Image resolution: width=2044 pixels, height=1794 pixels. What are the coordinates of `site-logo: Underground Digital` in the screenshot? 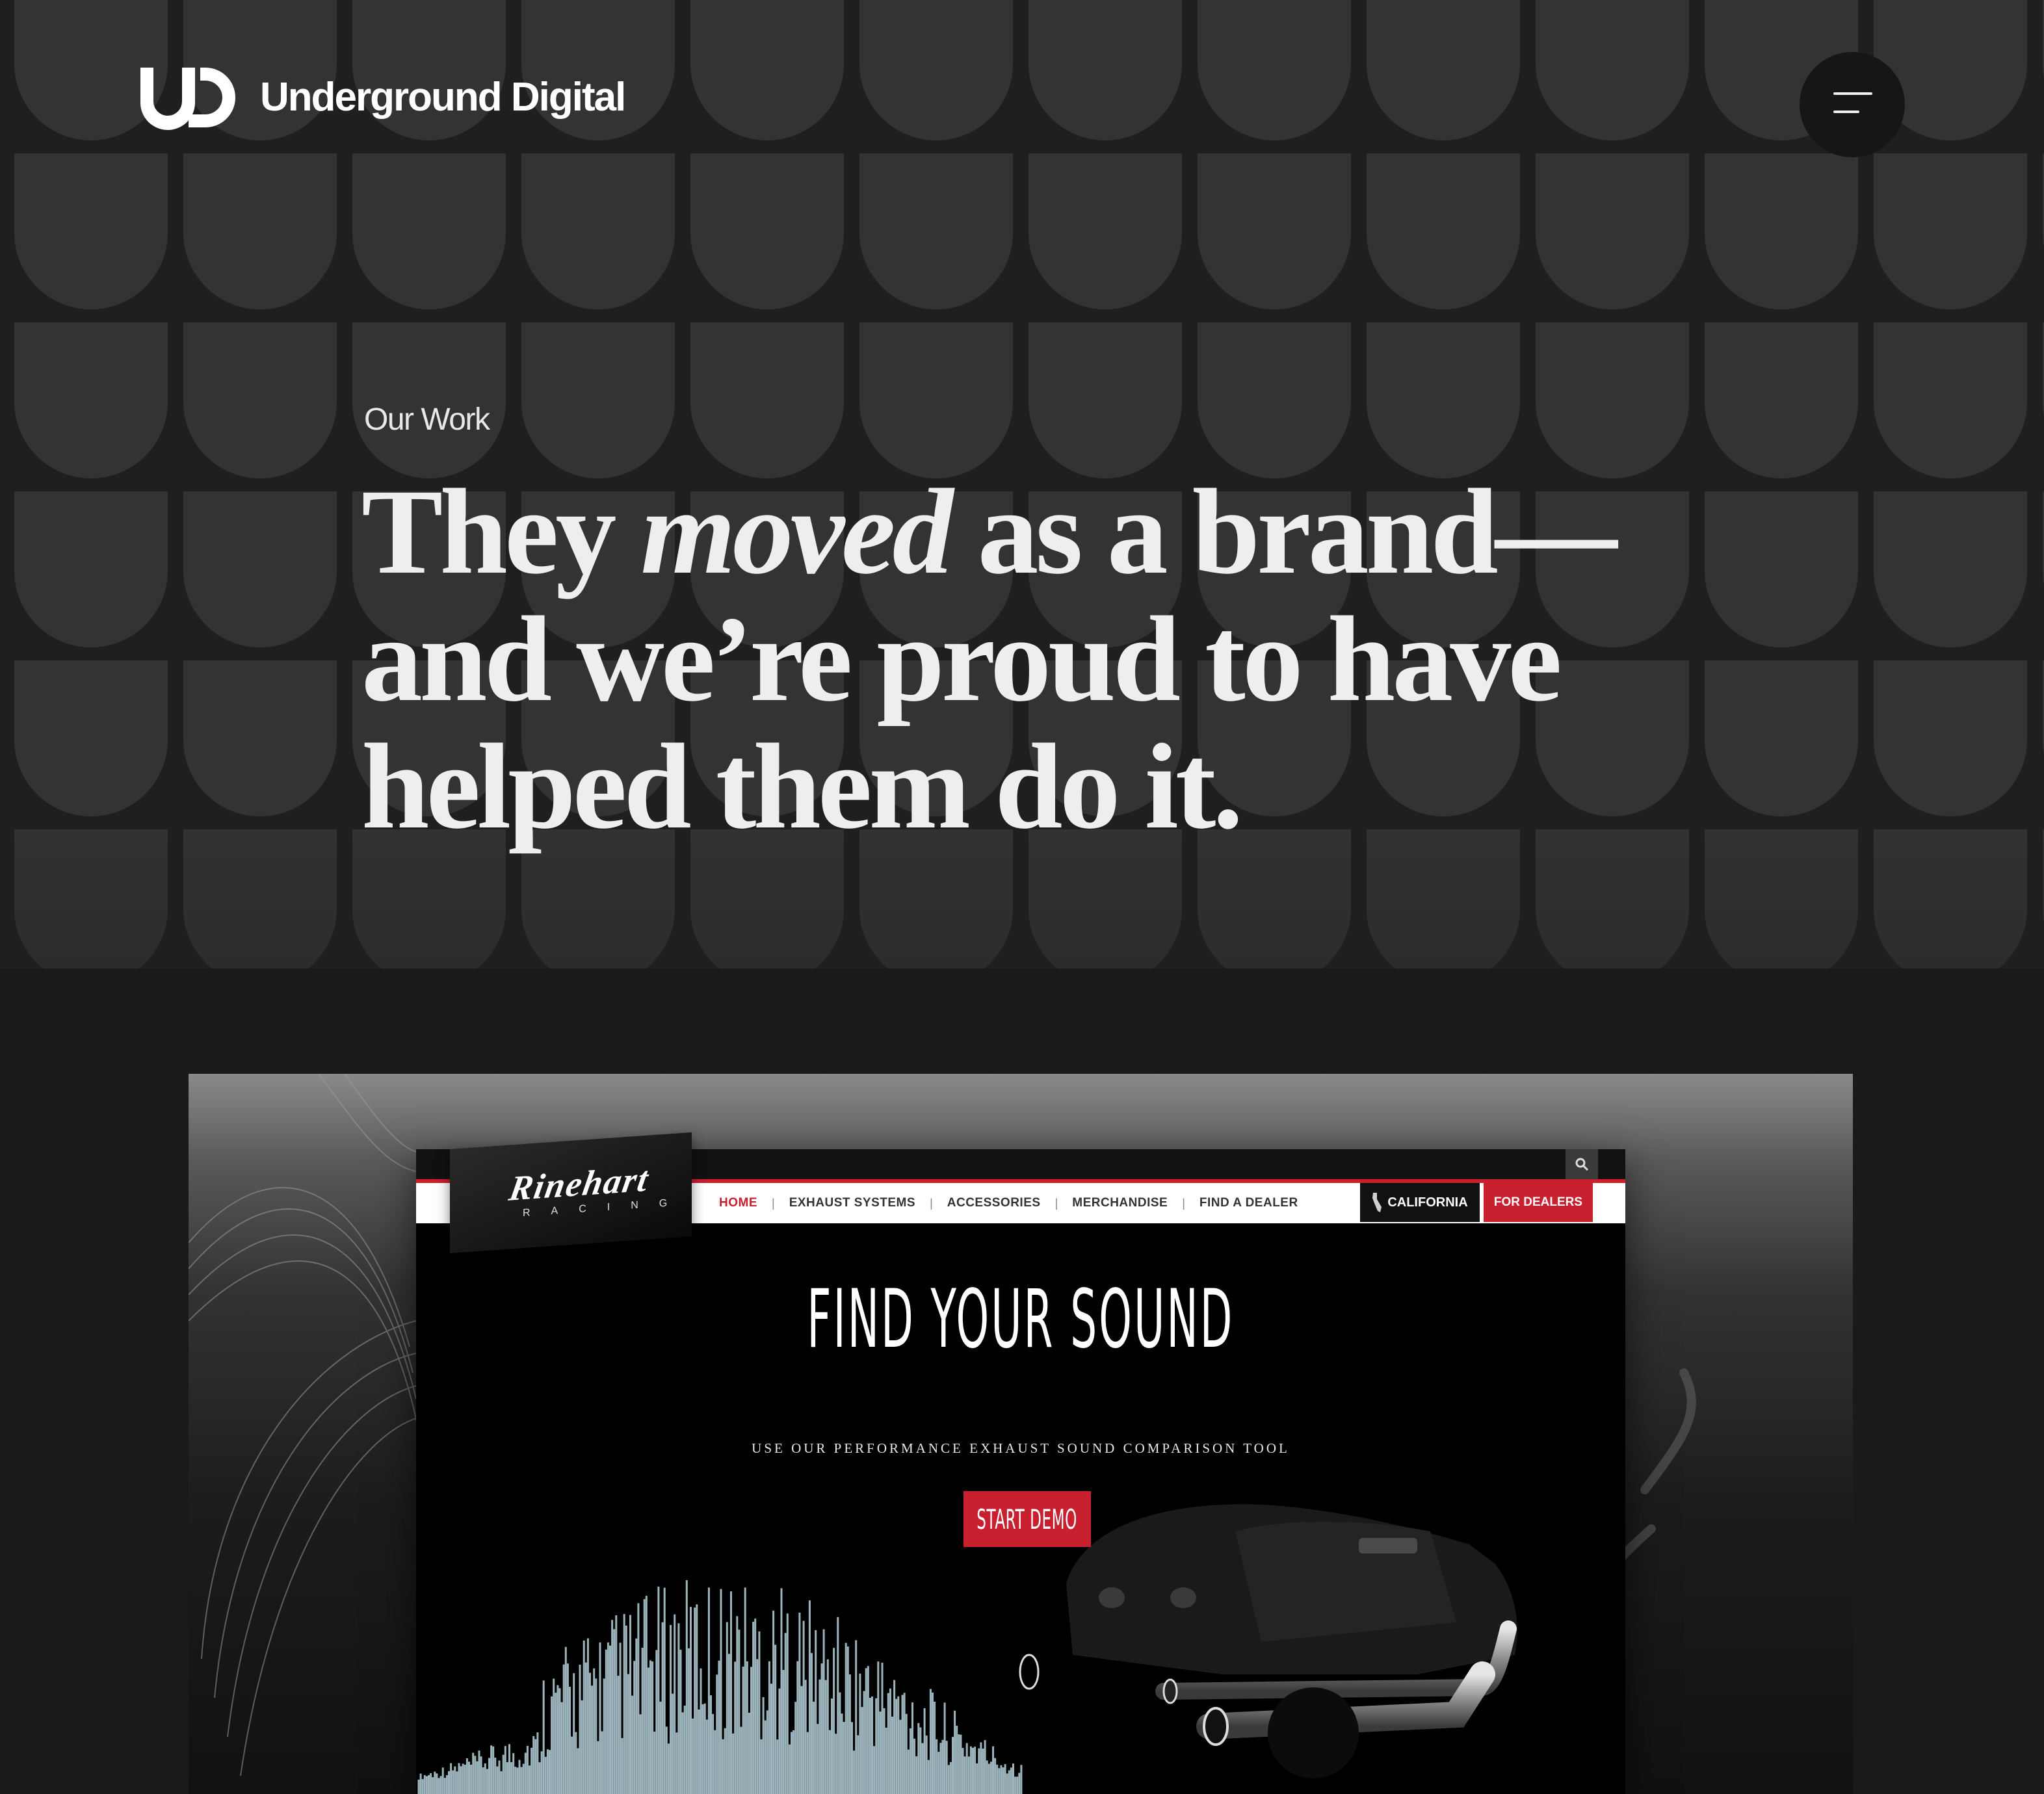 It's located at (380, 97).